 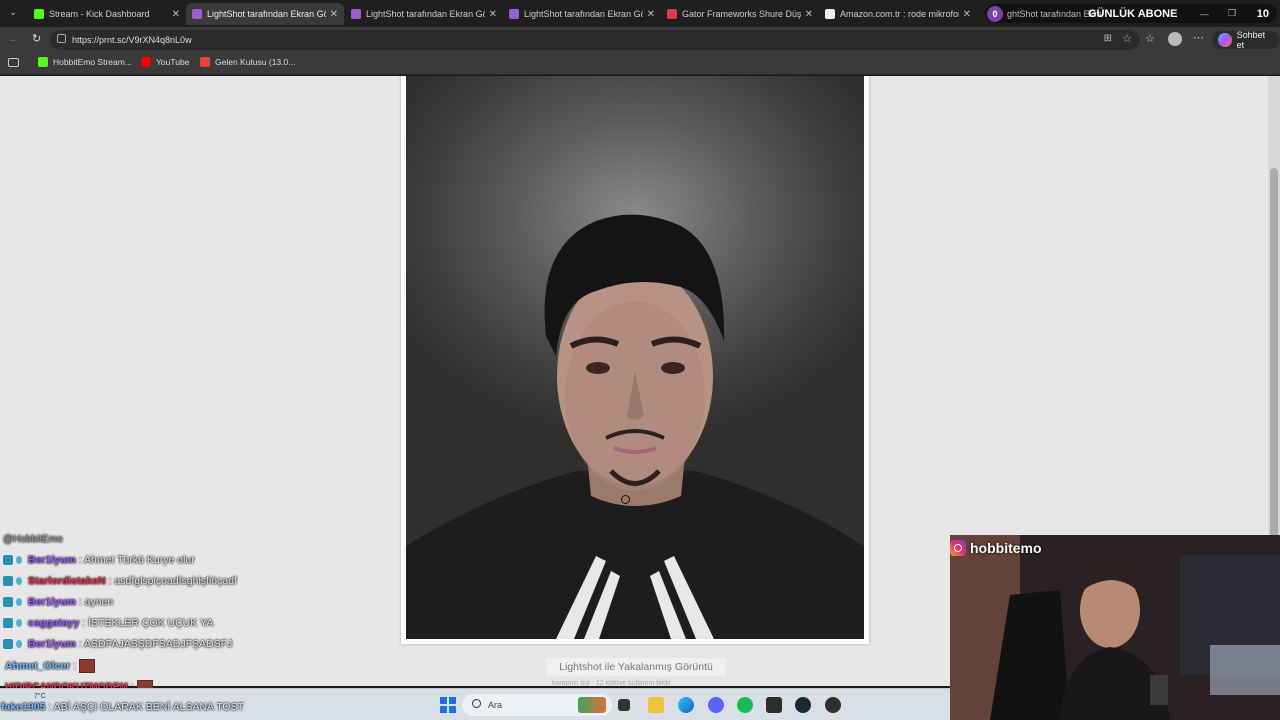 I want to click on tab-title: LightShot tarafından Ekran Görüntü, so click(x=266, y=14).